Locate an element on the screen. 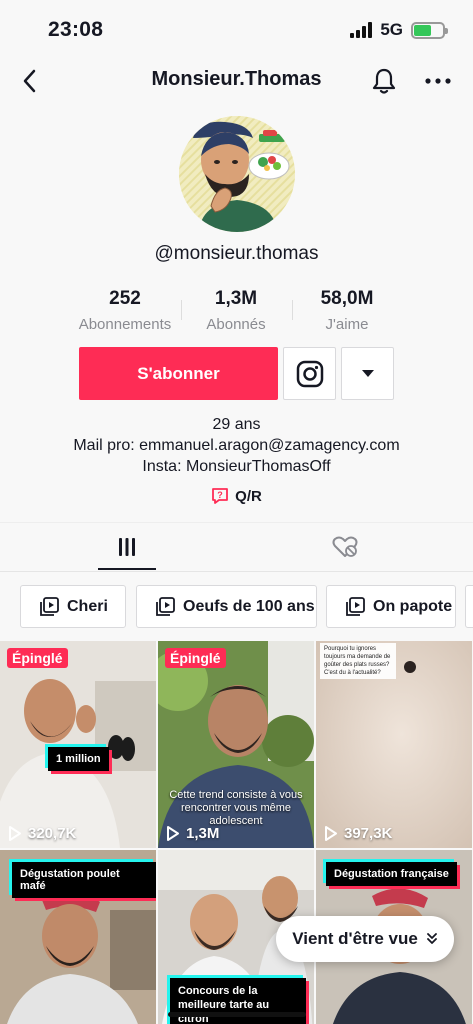 The height and width of the screenshot is (1024, 473). videos-grid-icon is located at coordinates (127, 547).